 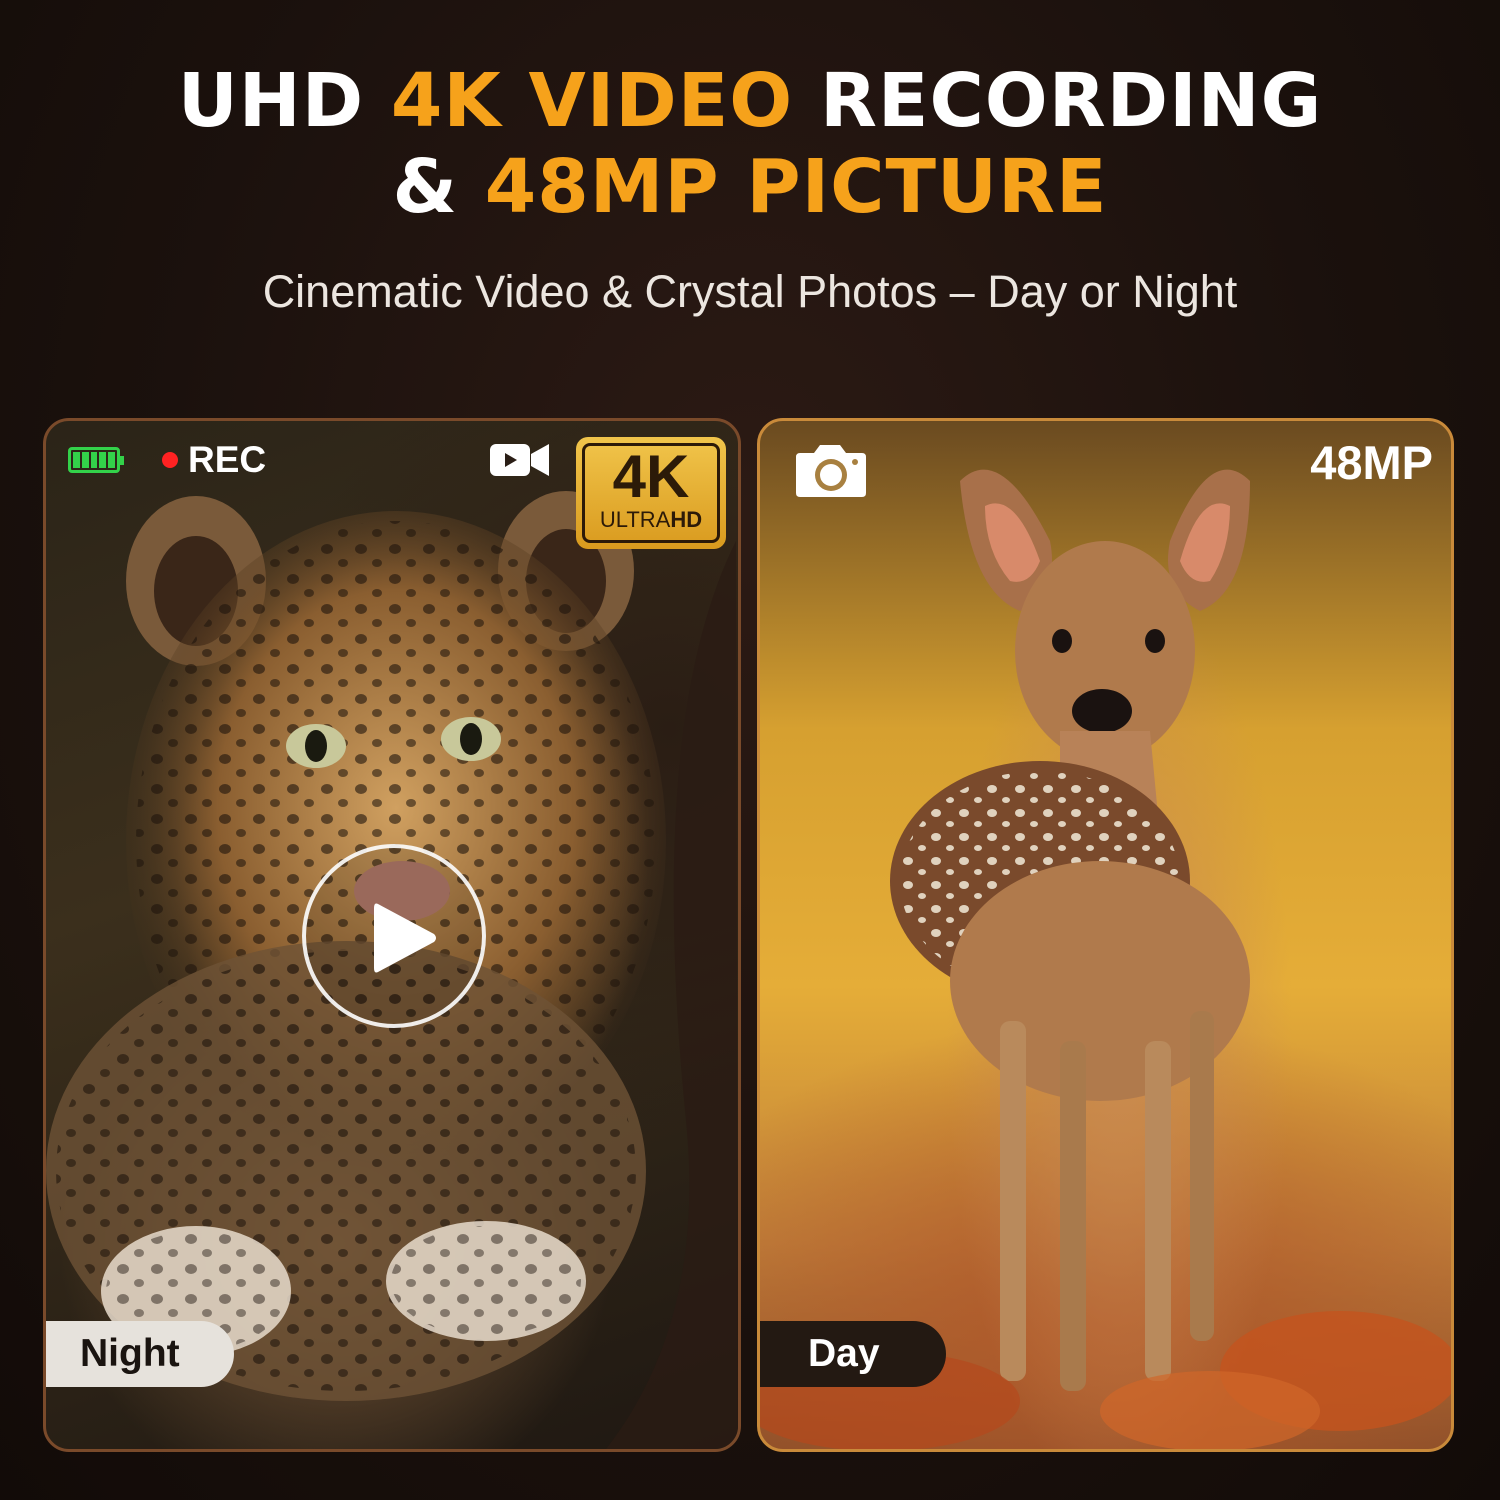 I want to click on badge-ultra-hd-text: ULTRAHD, so click(x=651, y=520).